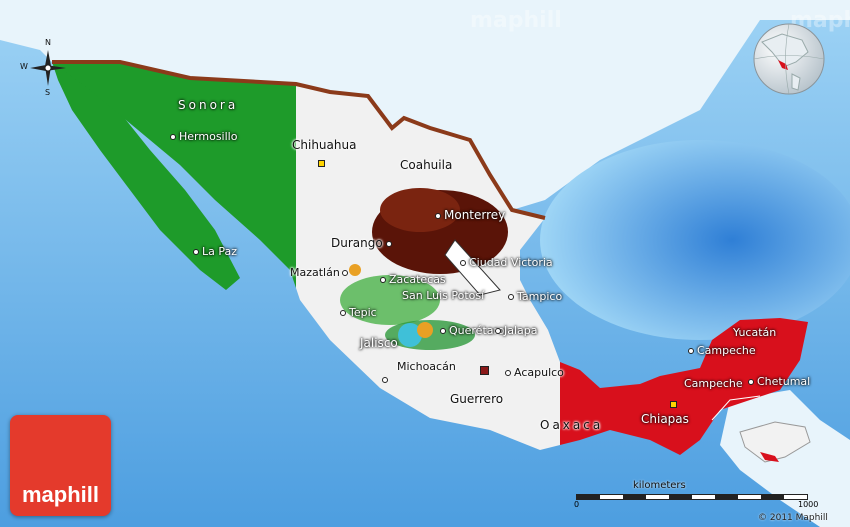 This screenshot has height=527, width=850. I want to click on scale-max-label: 1000, so click(808, 504).